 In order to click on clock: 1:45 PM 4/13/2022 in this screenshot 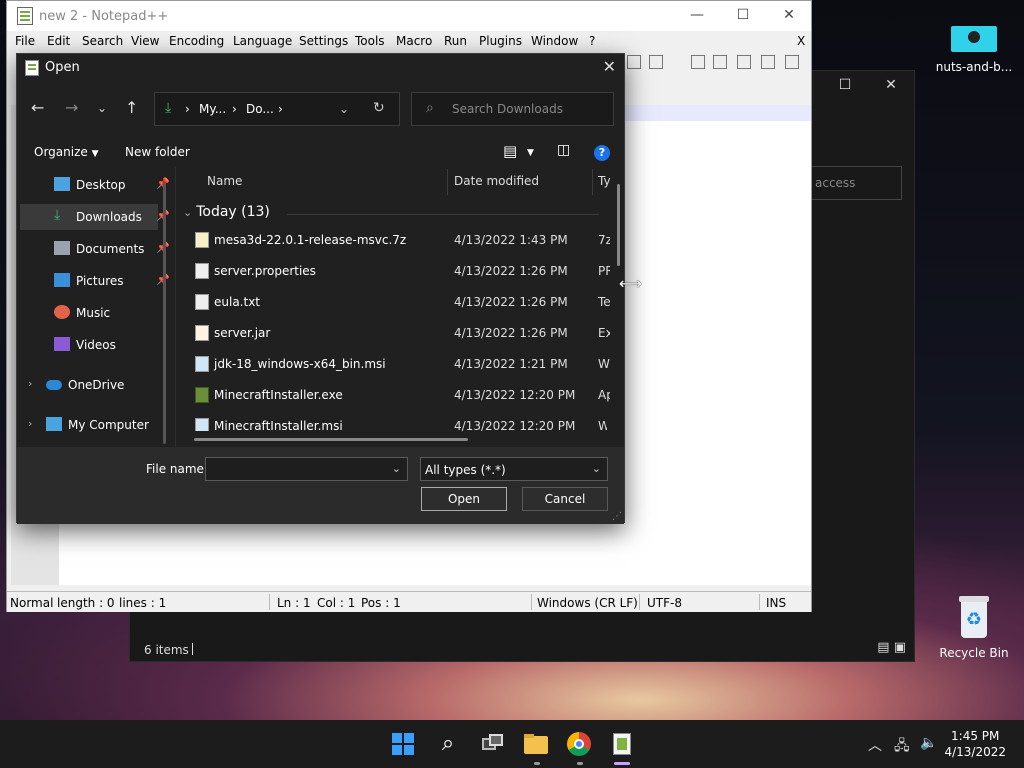, I will do `click(975, 744)`.